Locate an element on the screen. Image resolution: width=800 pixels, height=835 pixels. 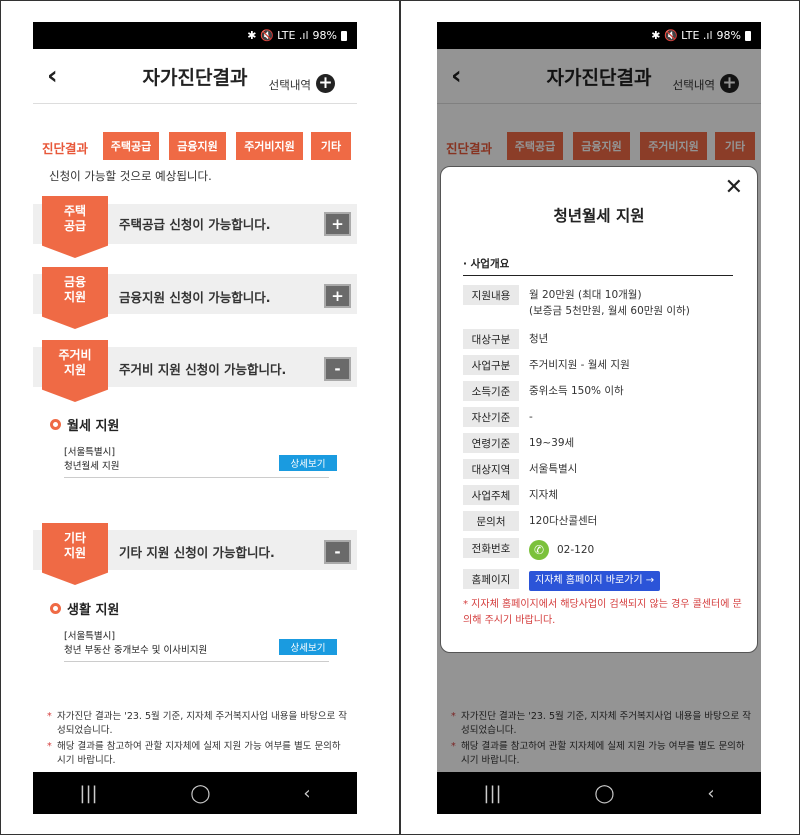
row-label: 사업구분 is located at coordinates (491, 365).